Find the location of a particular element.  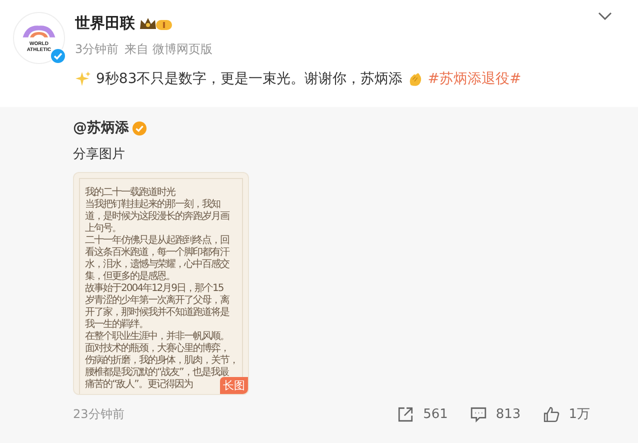

image-text-line: 水，泪水，遗憾与荣耀，心中百感交 is located at coordinates (157, 264).